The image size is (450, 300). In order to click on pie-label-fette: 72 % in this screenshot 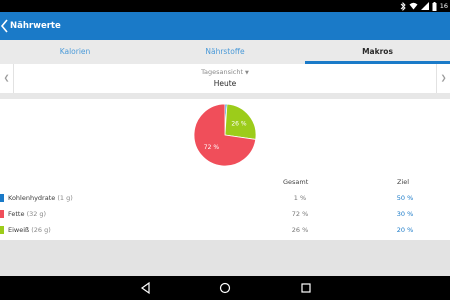, I will do `click(212, 147)`.